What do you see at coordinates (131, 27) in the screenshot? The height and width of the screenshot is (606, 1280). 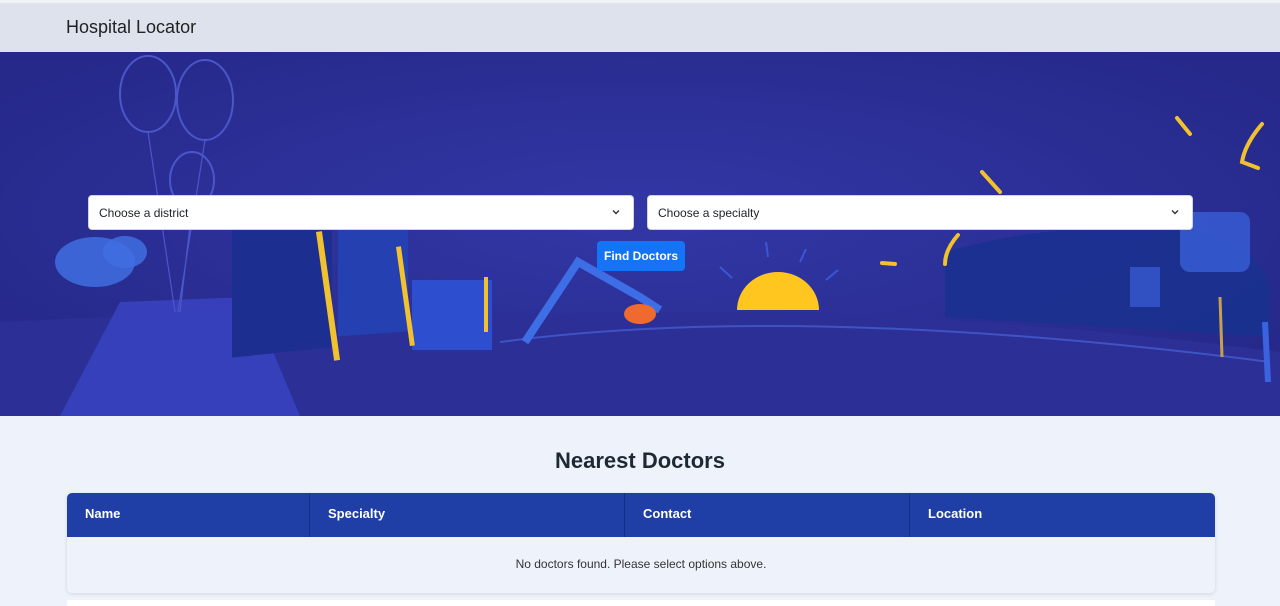 I see `app-brand: Hospital Locator` at bounding box center [131, 27].